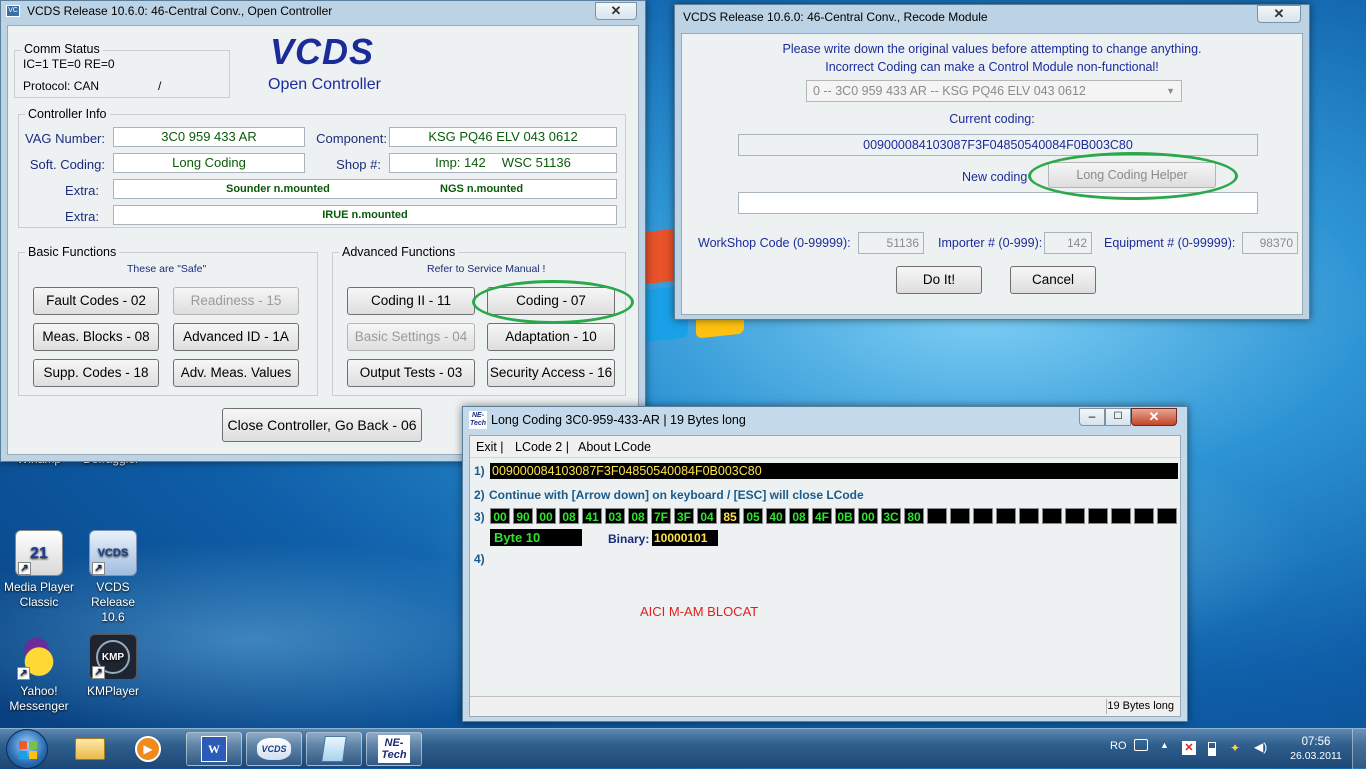 The image size is (1366, 769). I want to click on do-it-button: Do It!, so click(939, 280).